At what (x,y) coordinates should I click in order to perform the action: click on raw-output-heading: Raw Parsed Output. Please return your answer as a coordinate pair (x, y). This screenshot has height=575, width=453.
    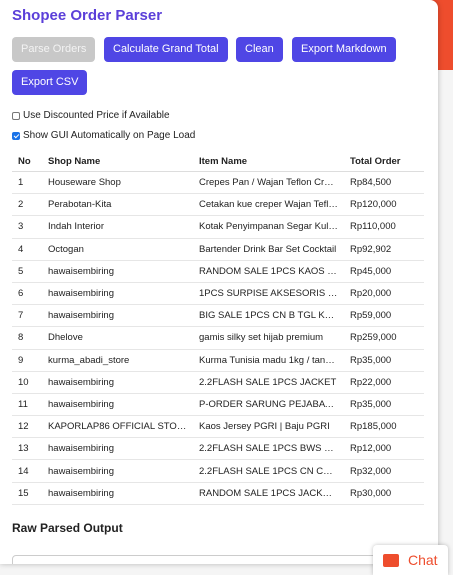
    Looking at the image, I should click on (67, 528).